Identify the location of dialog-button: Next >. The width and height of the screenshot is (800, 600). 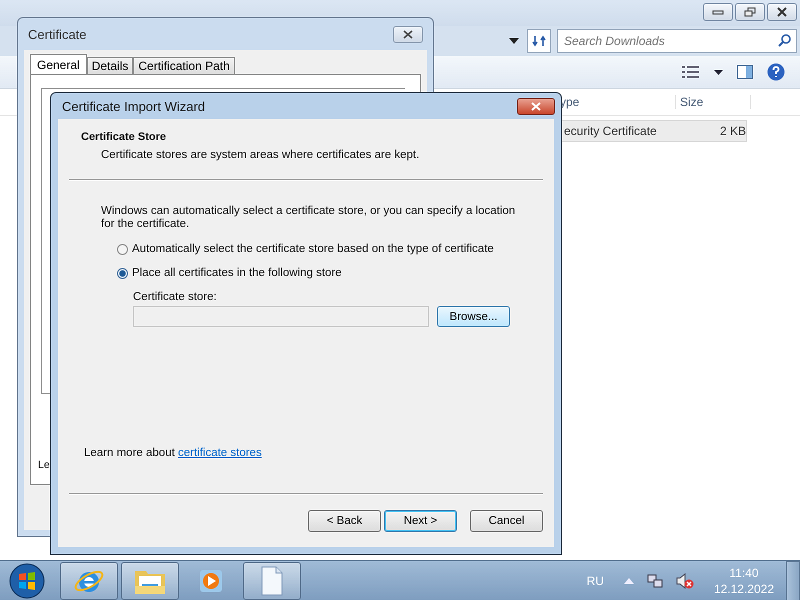
(420, 521).